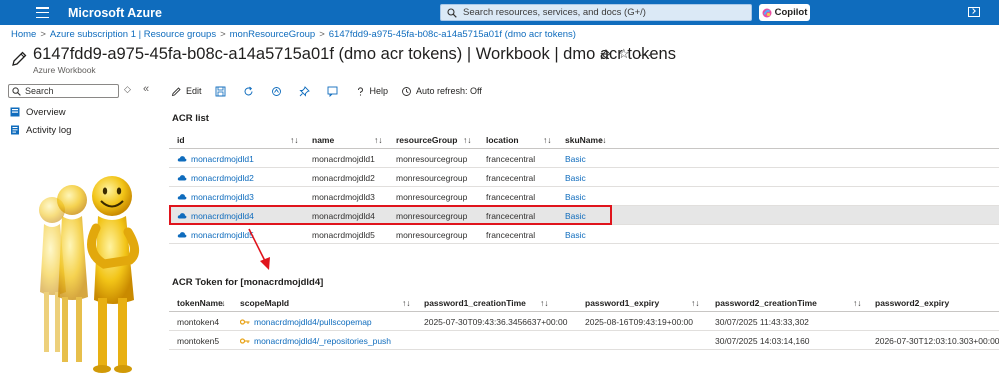 This screenshot has width=999, height=374. I want to click on nav-item-overview: Overview, so click(38, 112).